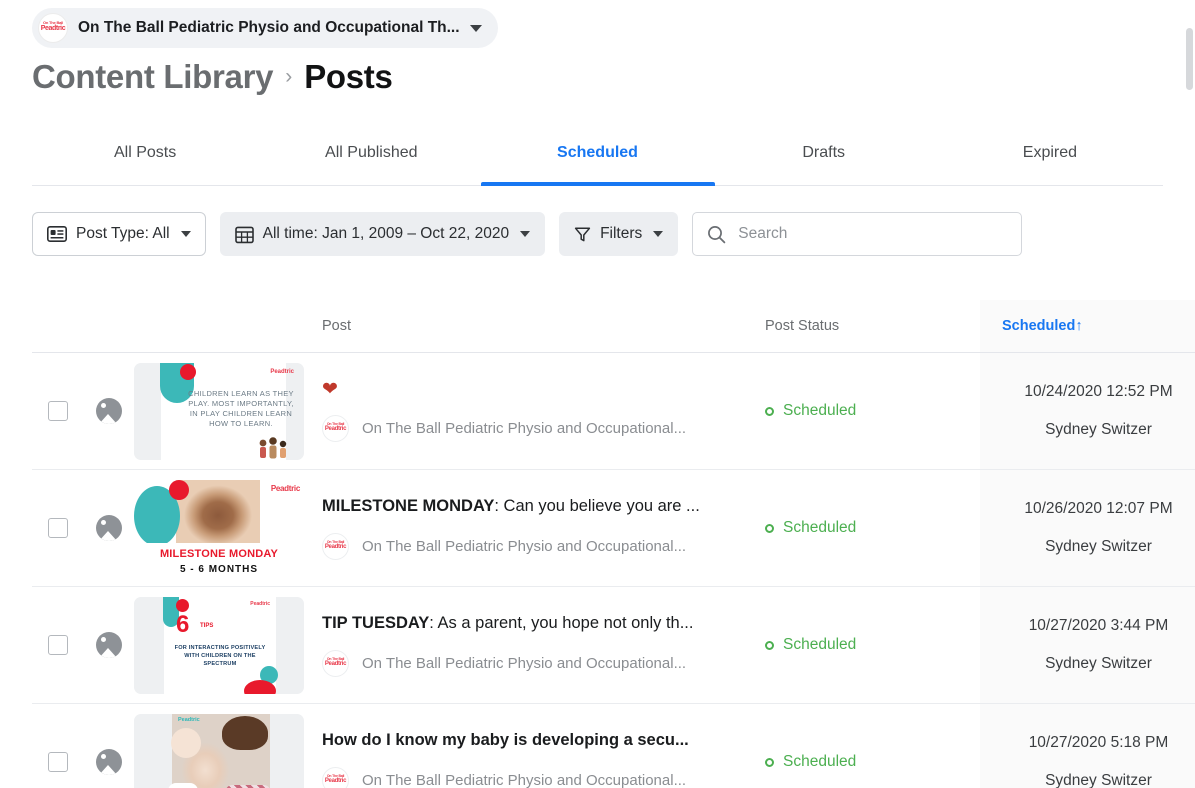 The width and height of the screenshot is (1195, 788). What do you see at coordinates (1087, 645) in the screenshot?
I see `row-scheduled-cell: 10/27/2020 3:44 PM Sydney Switzer` at bounding box center [1087, 645].